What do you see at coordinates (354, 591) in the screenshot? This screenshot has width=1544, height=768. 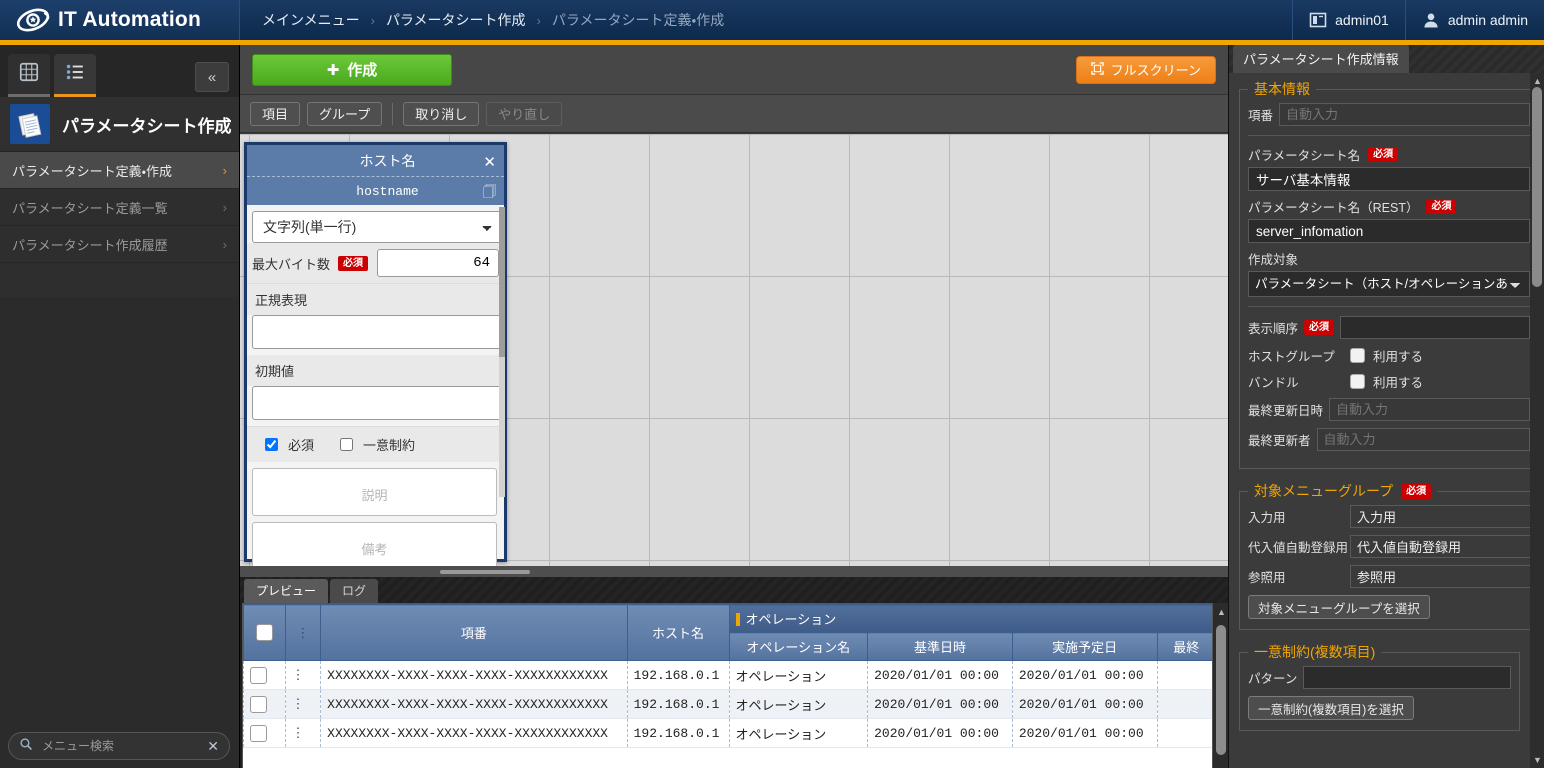 I see `tab-log: ログ` at bounding box center [354, 591].